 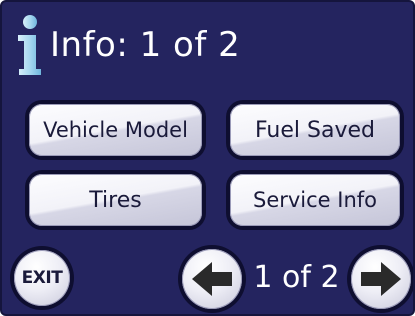 I want to click on exit-button: EXIT, so click(x=42, y=278).